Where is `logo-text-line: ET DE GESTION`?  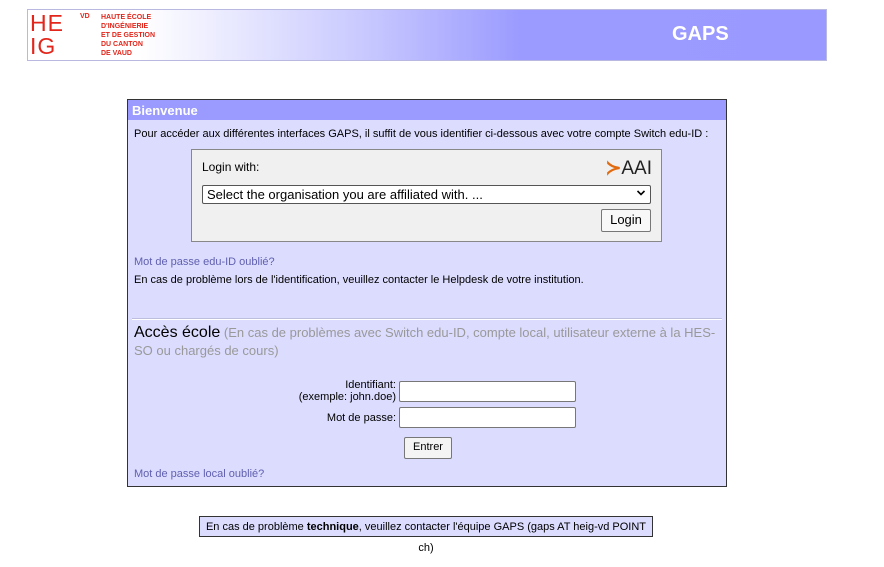 logo-text-line: ET DE GESTION is located at coordinates (128, 35).